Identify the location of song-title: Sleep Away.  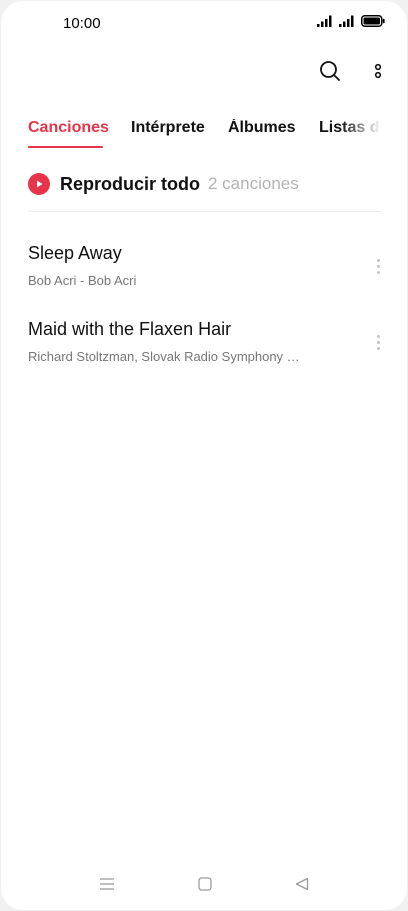
(75, 253).